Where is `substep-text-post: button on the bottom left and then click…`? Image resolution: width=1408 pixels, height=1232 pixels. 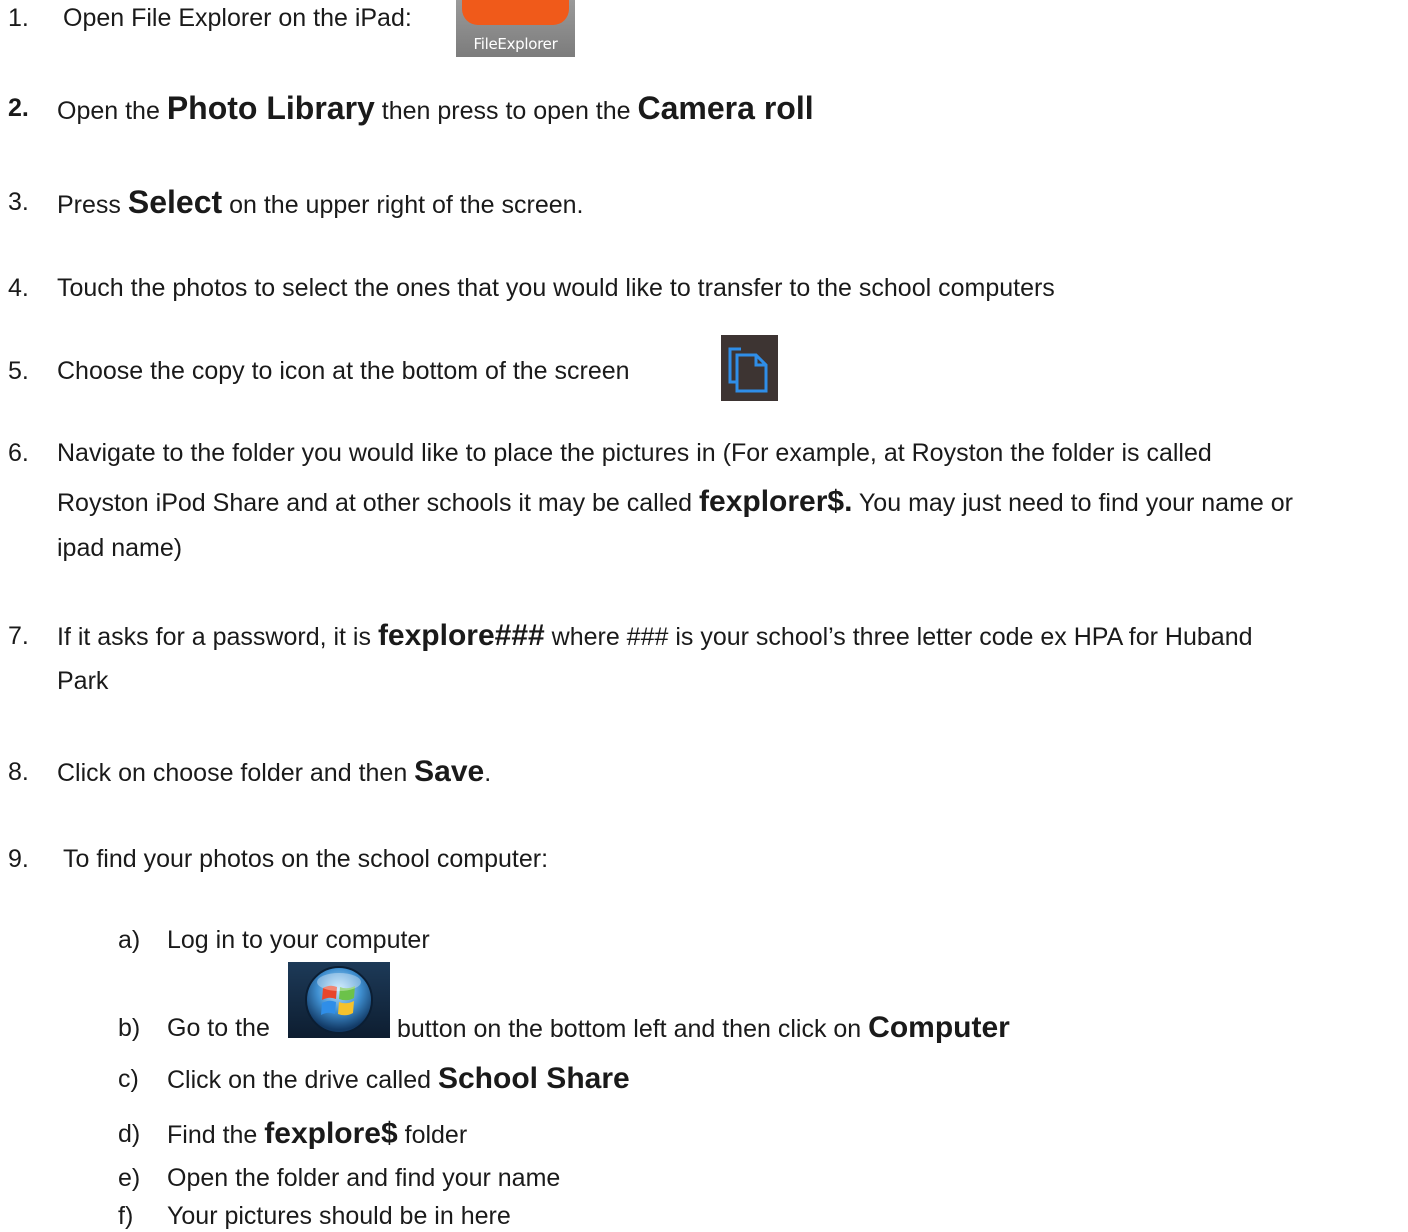 substep-text-post: button on the bottom left and then click… is located at coordinates (703, 1027).